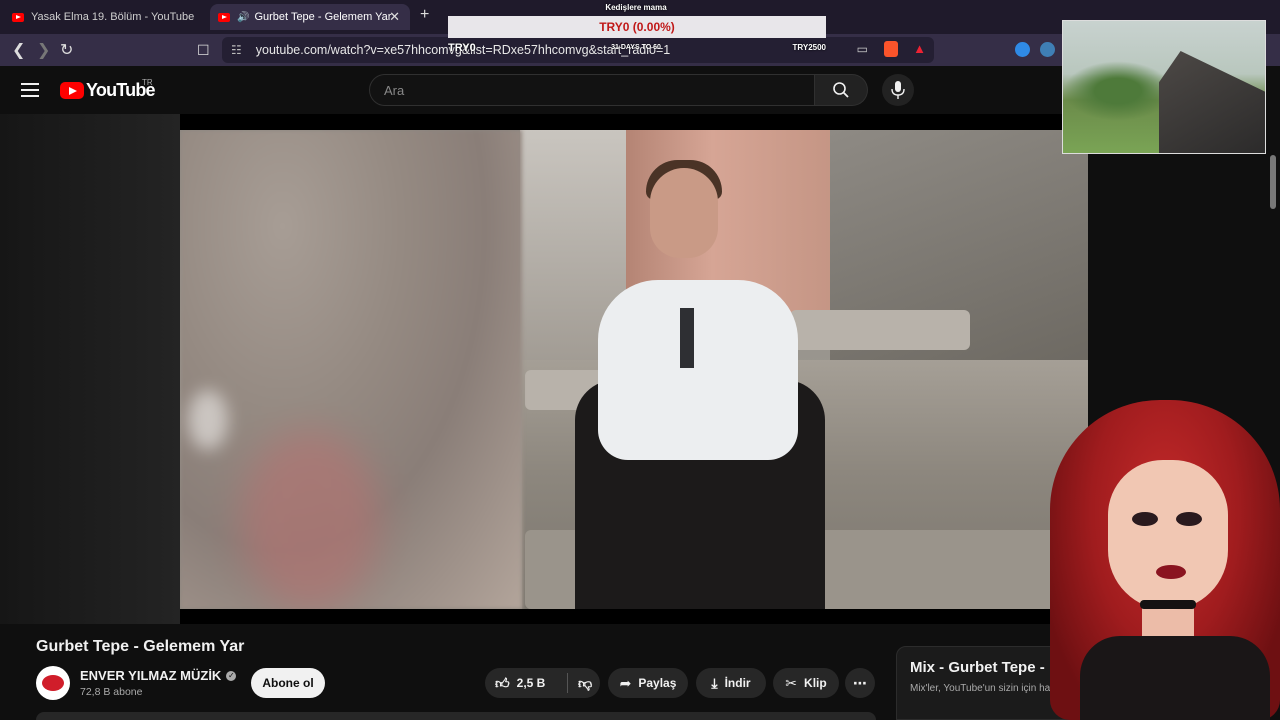  Describe the element at coordinates (1118, 91) in the screenshot. I see `webcam-trees` at that location.